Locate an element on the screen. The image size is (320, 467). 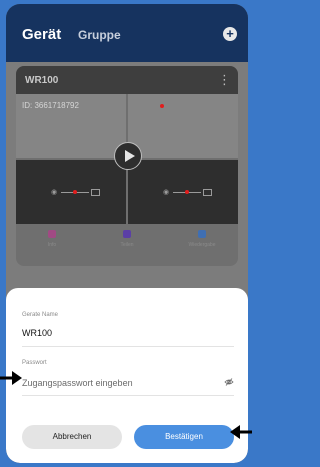
action-label: Wiedergabe is located at coordinates (202, 245).